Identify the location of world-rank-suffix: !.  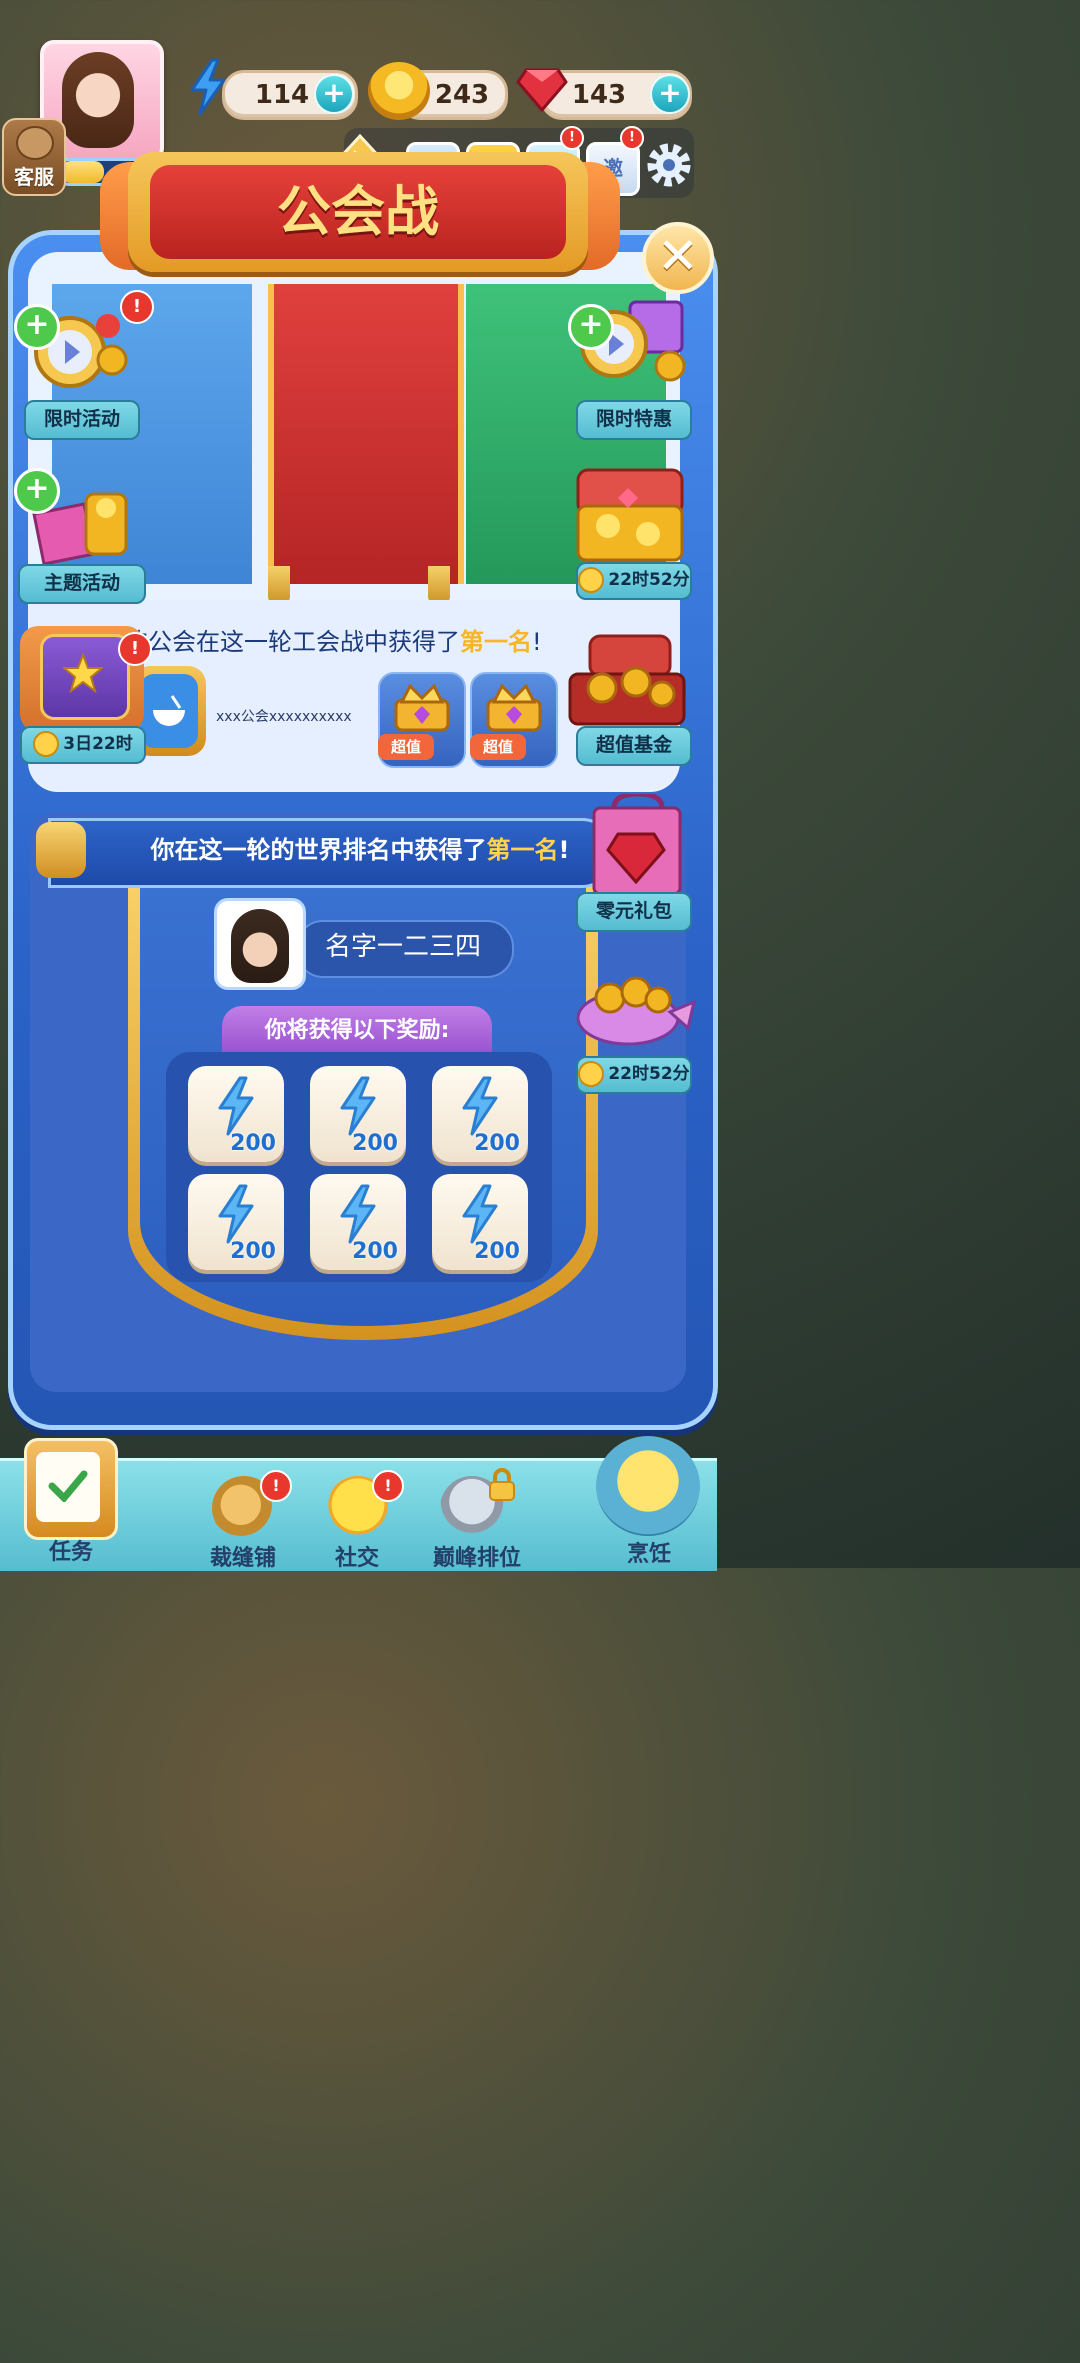
(564, 850).